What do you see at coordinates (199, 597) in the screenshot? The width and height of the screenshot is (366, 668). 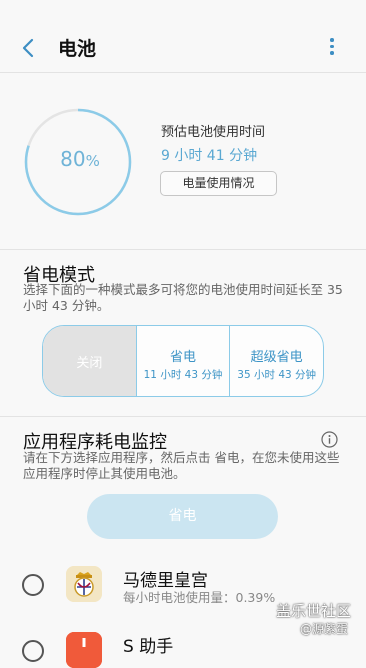 I see `app-usage: 每小时电池使用量：0.39%` at bounding box center [199, 597].